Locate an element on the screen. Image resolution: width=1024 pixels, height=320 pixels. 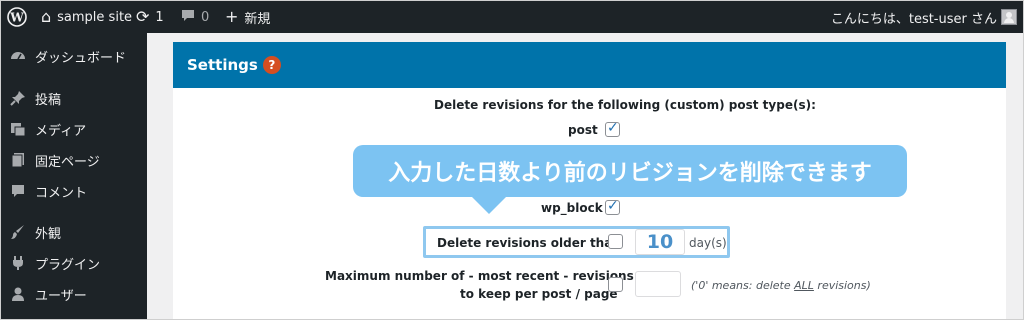
comments-link: 0 is located at coordinates (195, 17).